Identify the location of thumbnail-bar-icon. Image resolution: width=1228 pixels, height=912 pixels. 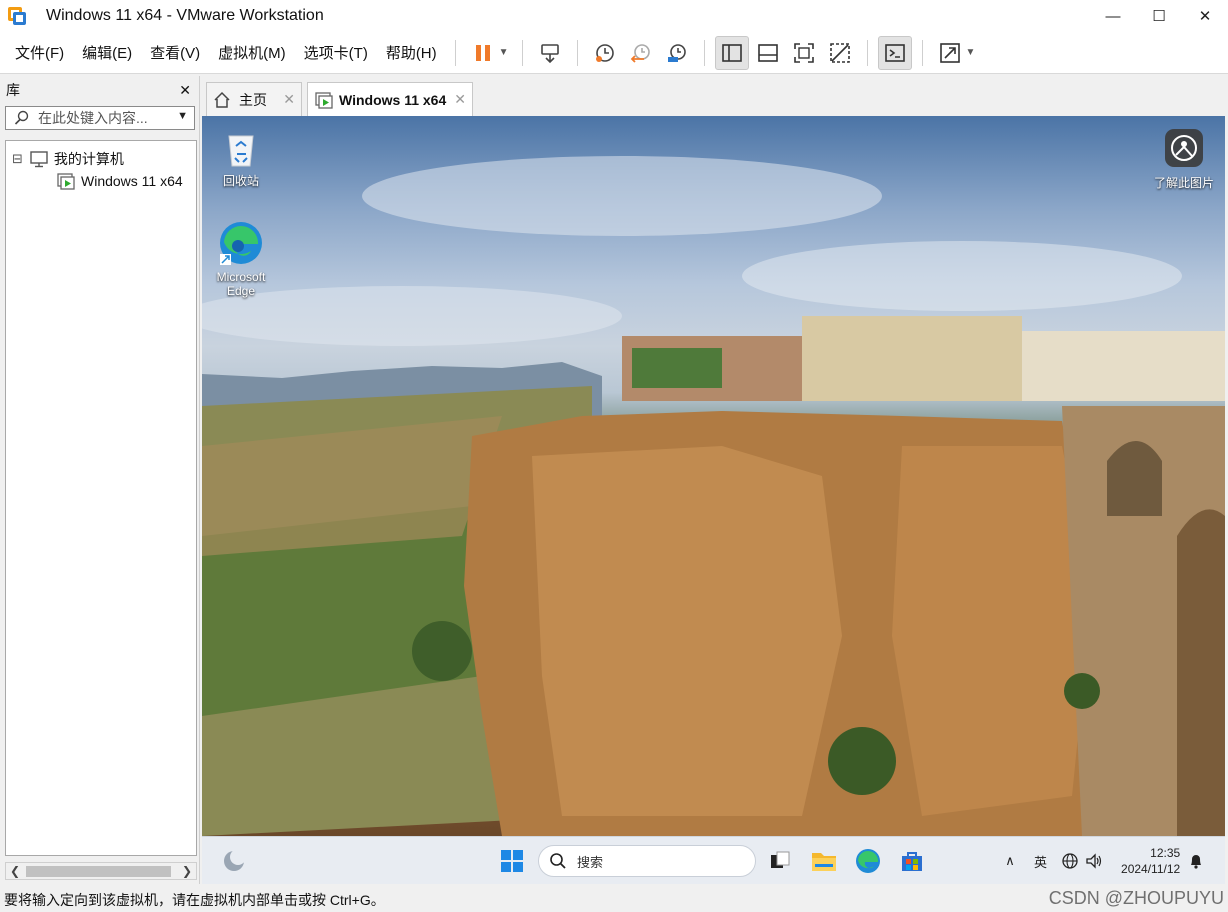
(767, 52).